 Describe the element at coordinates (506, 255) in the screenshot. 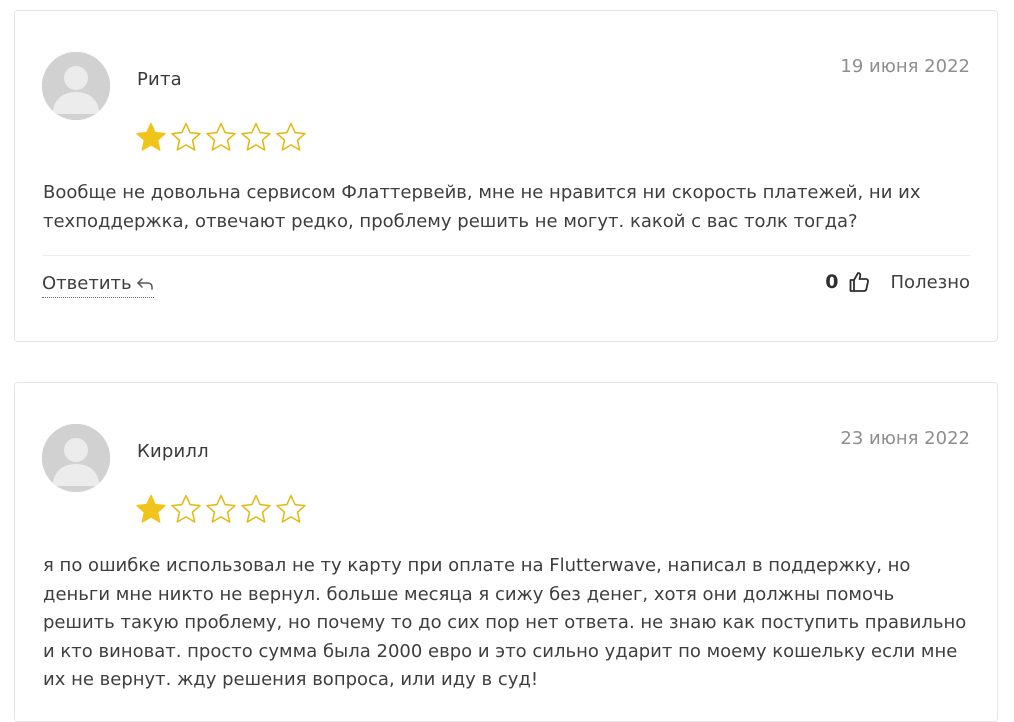

I see `divider` at that location.